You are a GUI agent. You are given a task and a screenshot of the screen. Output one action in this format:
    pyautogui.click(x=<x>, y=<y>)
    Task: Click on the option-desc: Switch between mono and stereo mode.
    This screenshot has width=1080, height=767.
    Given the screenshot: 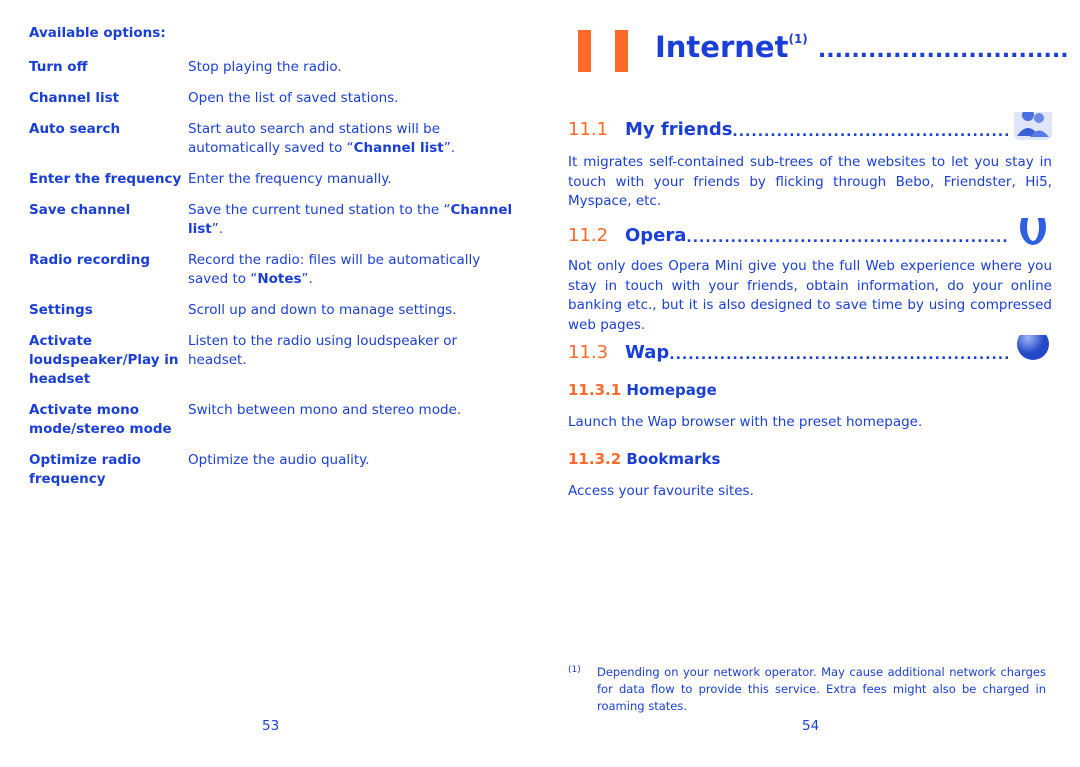 What is the action you would take?
    pyautogui.click(x=325, y=410)
    